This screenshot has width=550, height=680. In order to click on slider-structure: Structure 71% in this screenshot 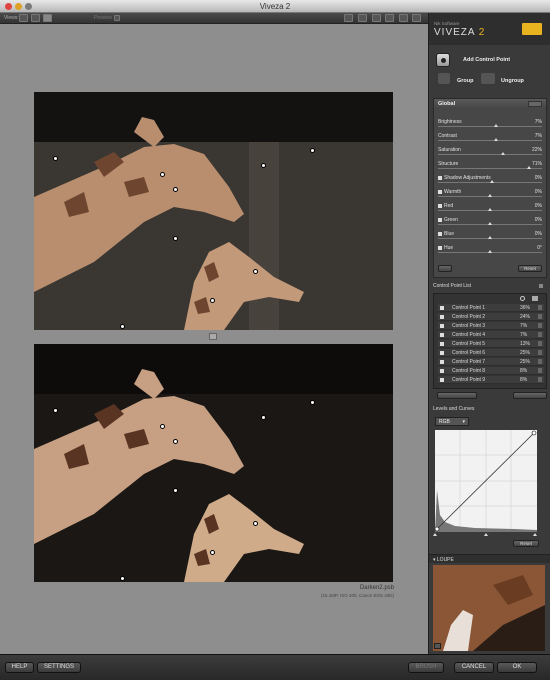, I will do `click(490, 166)`.